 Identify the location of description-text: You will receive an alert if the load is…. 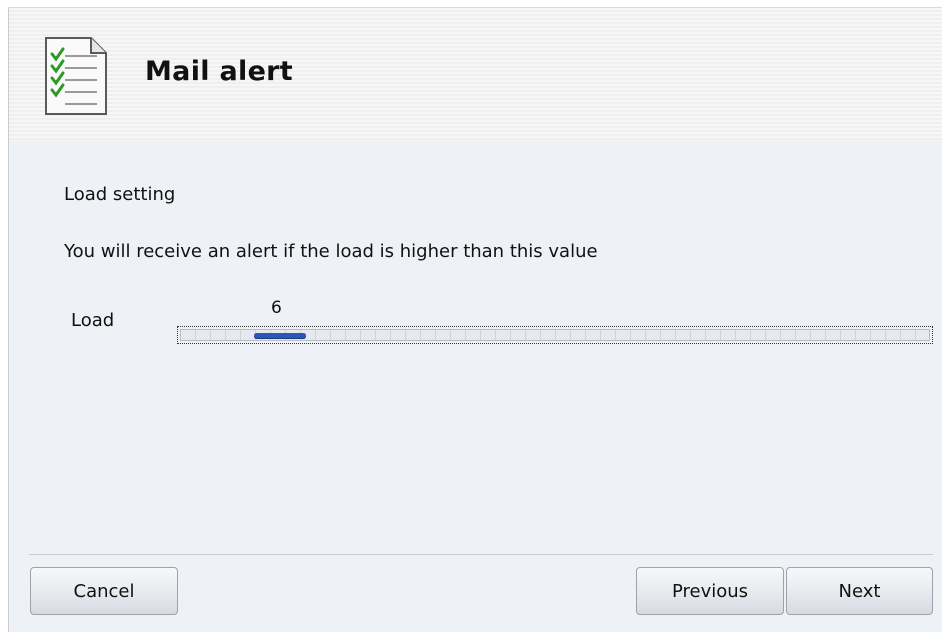
(331, 251).